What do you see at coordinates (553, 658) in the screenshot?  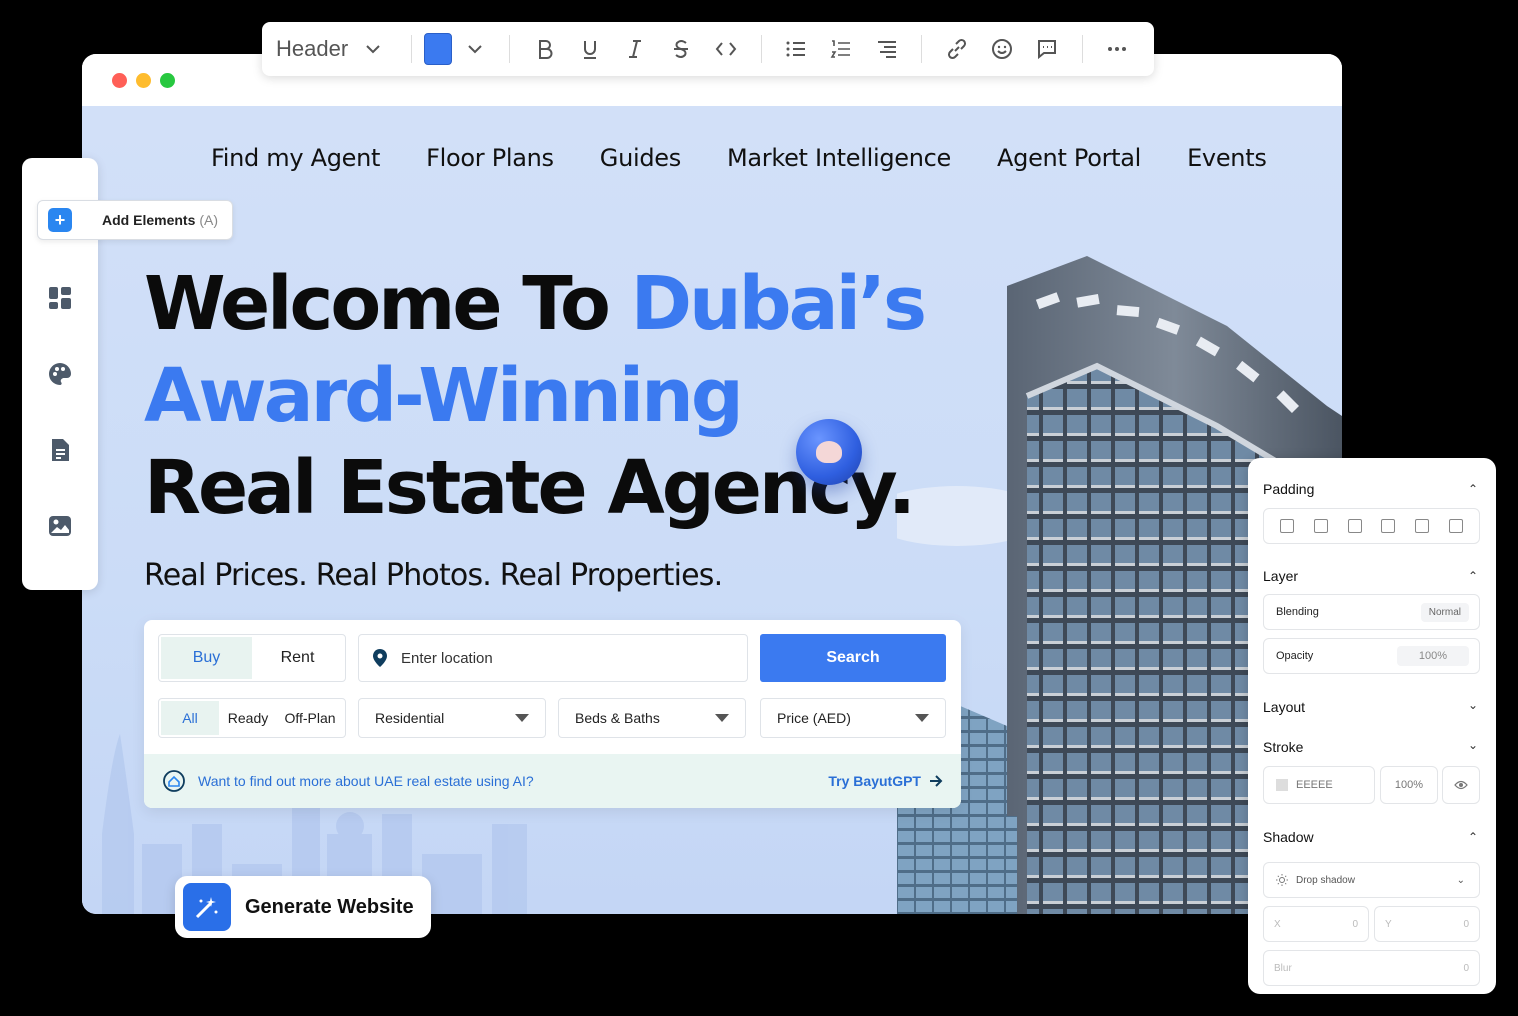 I see `location-input: Enter location` at bounding box center [553, 658].